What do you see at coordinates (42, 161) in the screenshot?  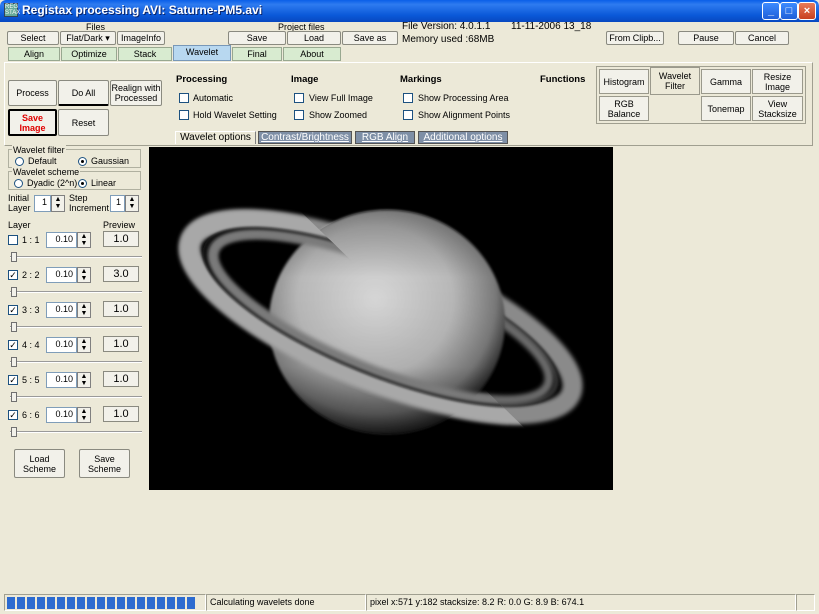 I see `filter-default-label: Default` at bounding box center [42, 161].